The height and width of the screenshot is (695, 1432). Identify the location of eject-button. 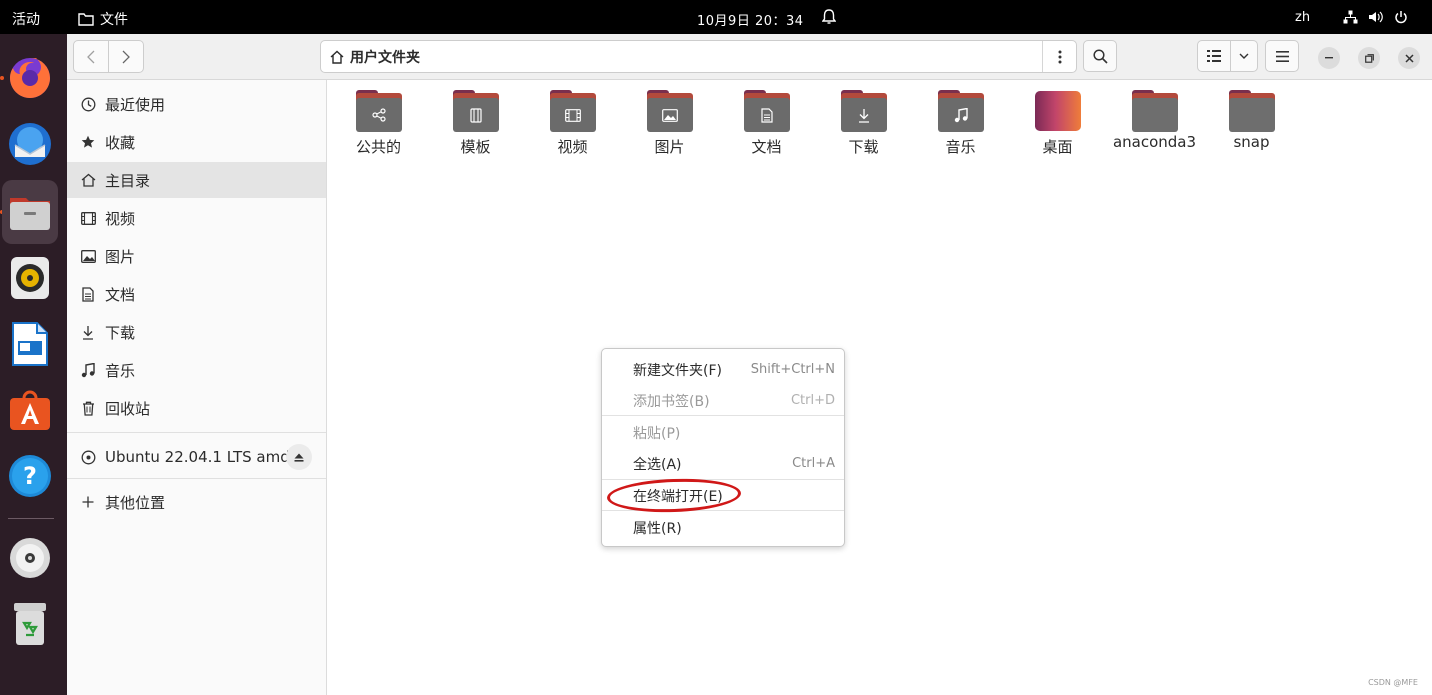
(299, 457).